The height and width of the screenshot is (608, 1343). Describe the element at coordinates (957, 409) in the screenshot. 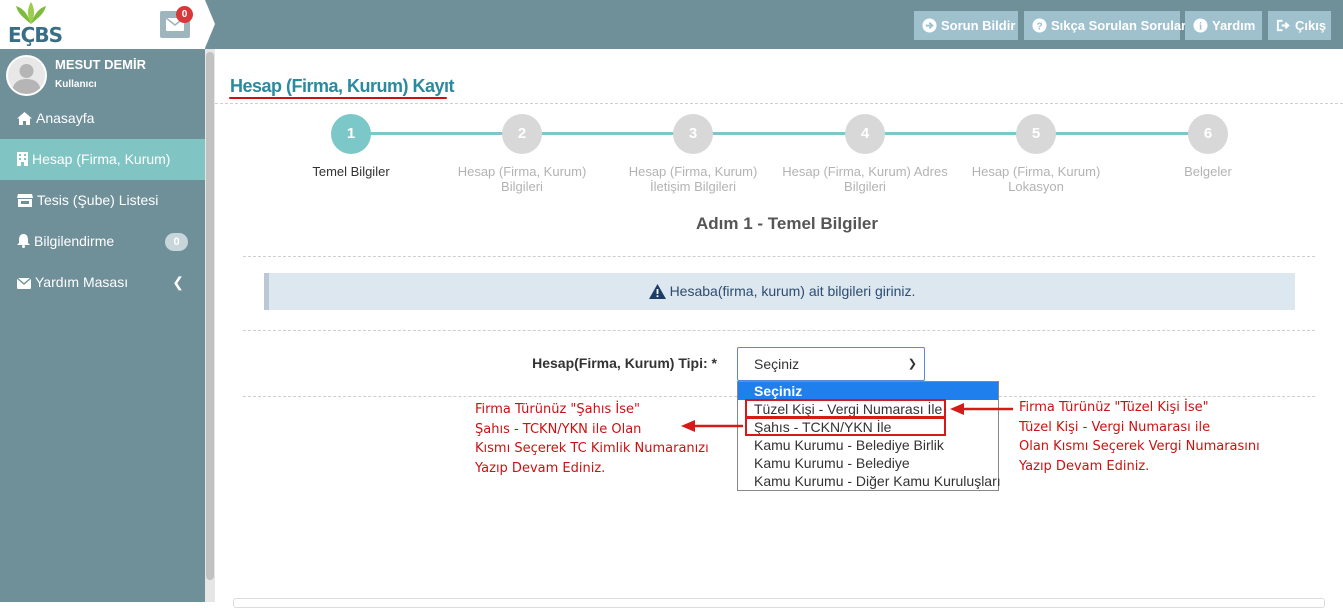

I see `arrowhead-icon` at that location.